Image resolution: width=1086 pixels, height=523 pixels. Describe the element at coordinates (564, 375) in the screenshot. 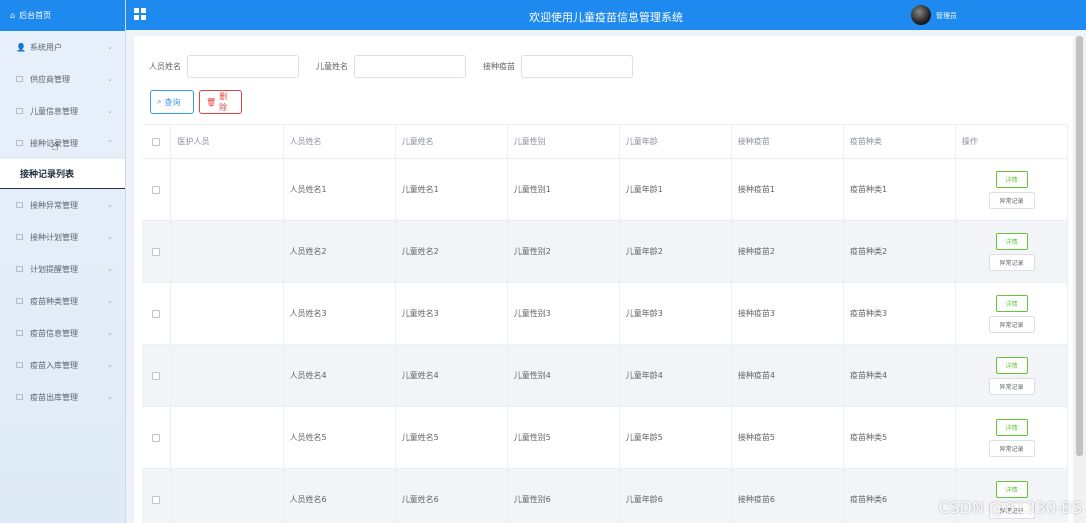

I see `table-cell: 儿童性别4` at that location.